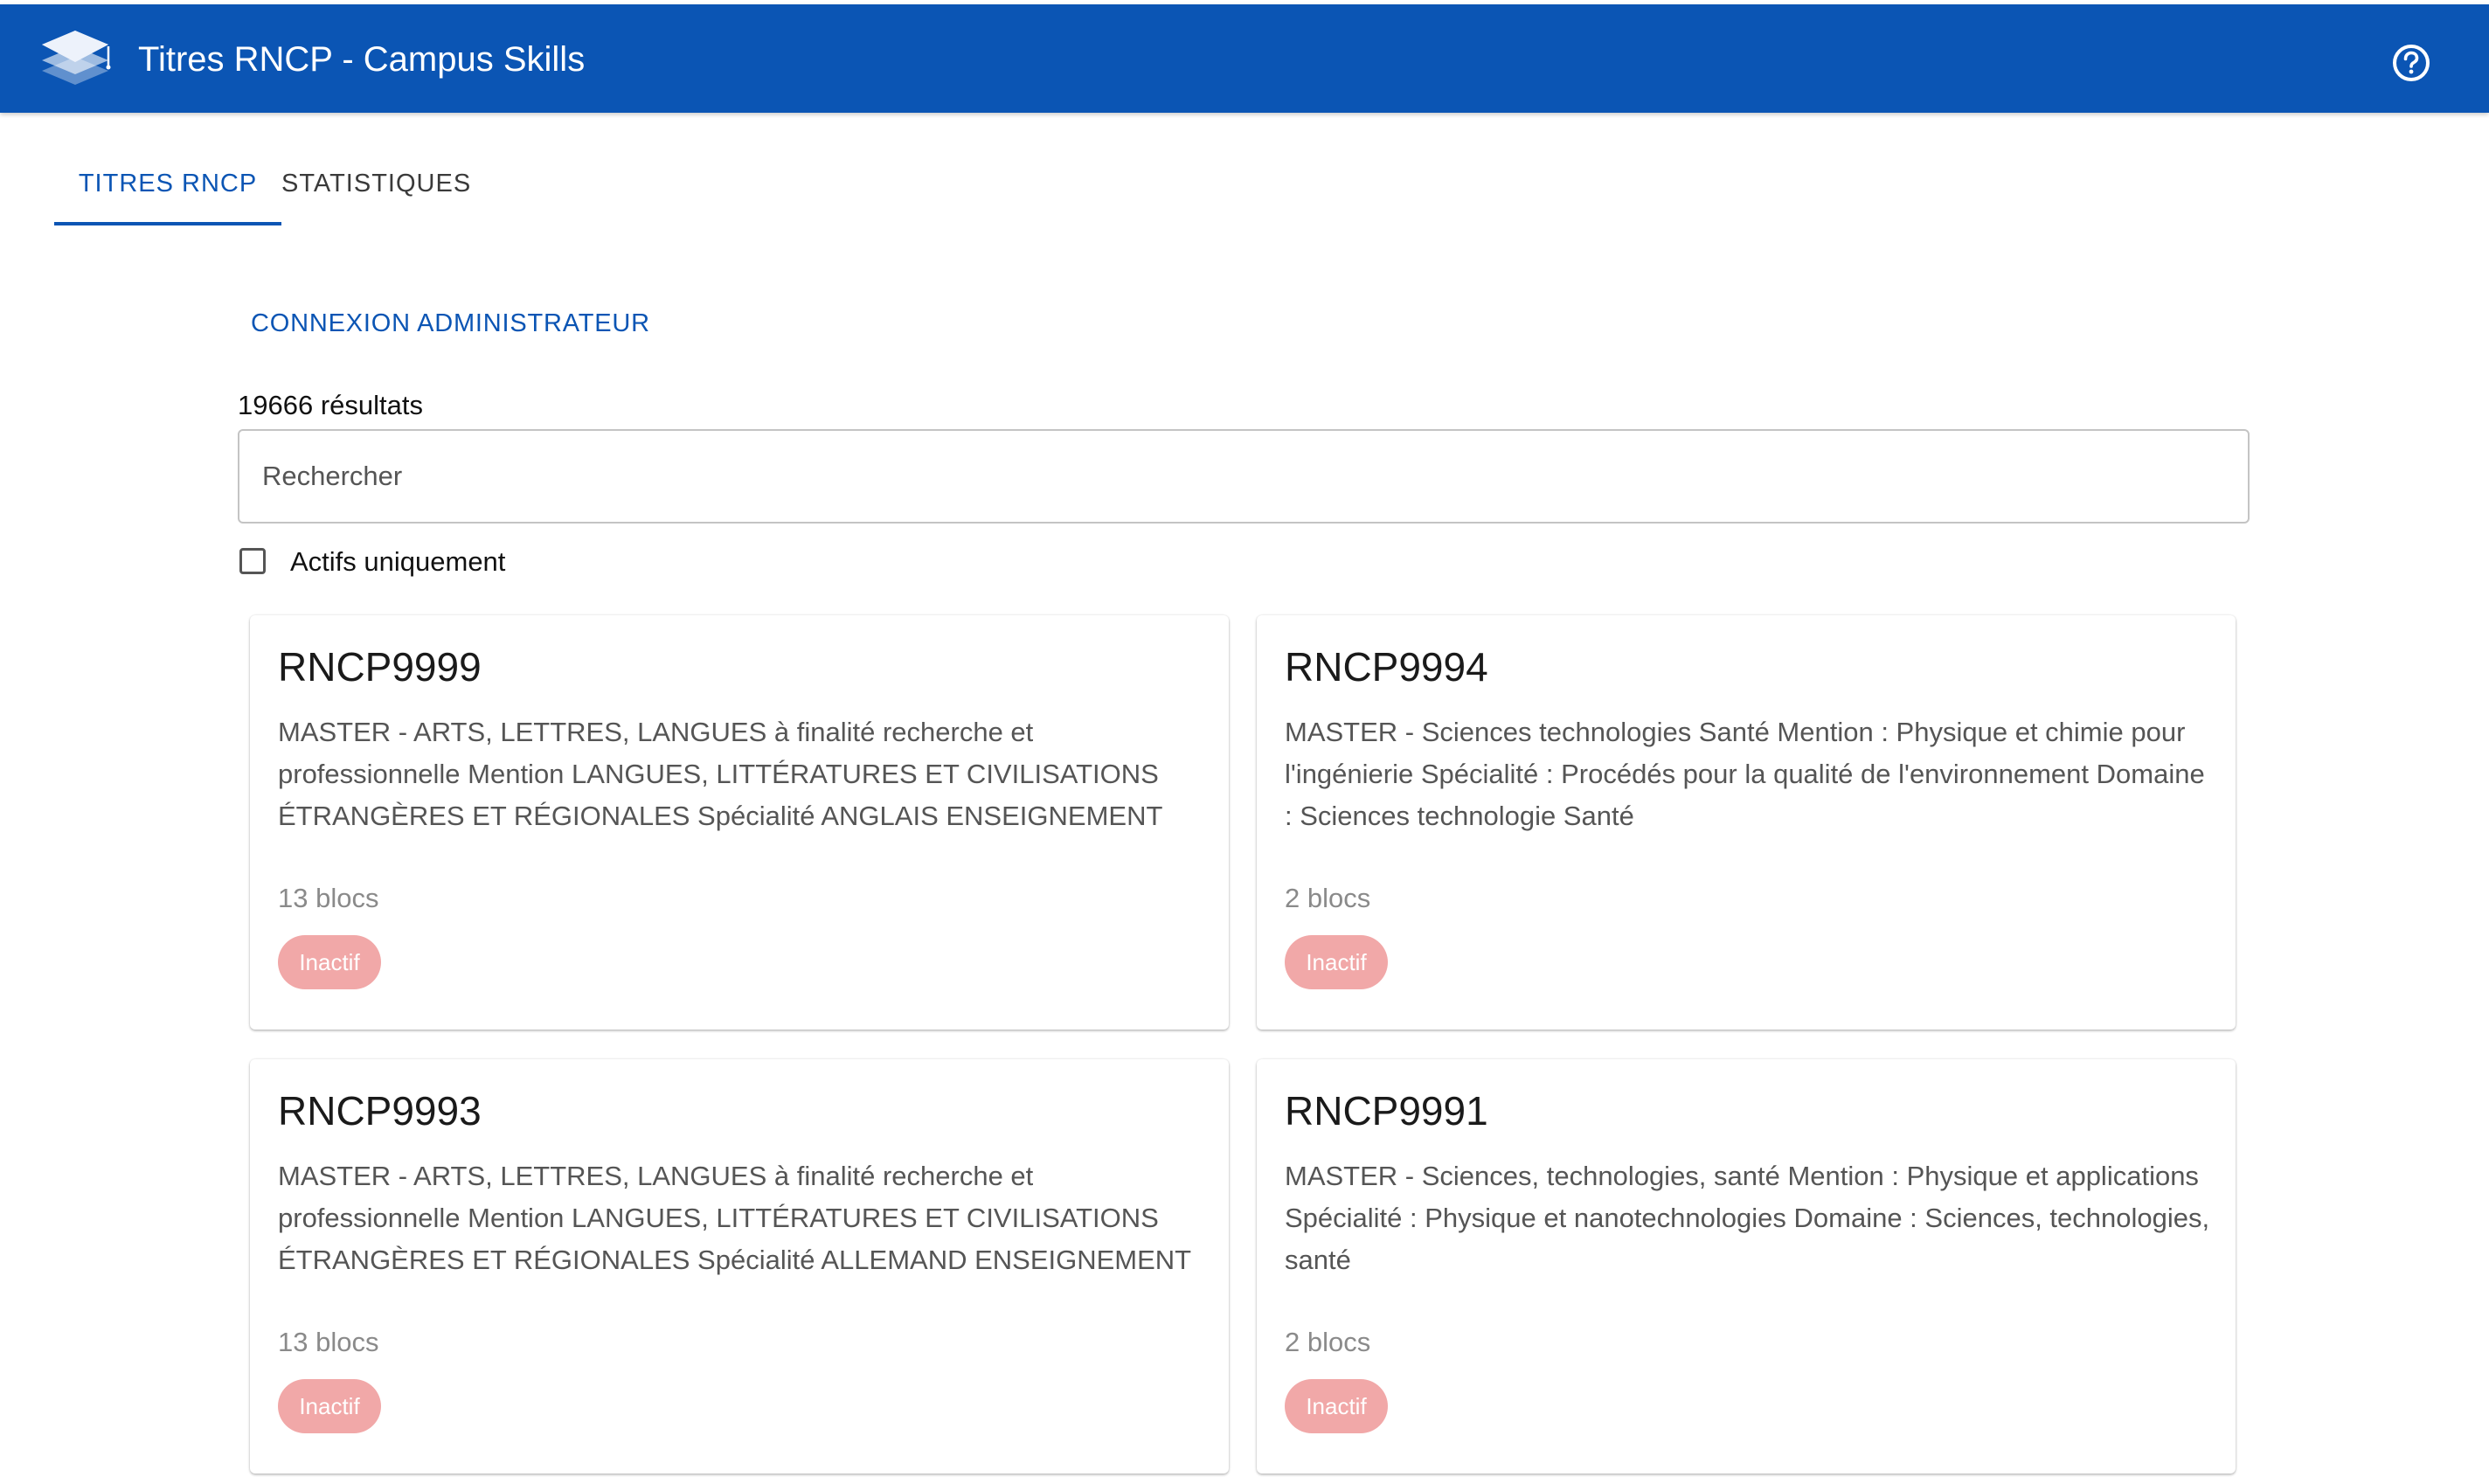 The width and height of the screenshot is (2489, 1484). I want to click on app-title: Titres RNCP - Campus Skills, so click(362, 59).